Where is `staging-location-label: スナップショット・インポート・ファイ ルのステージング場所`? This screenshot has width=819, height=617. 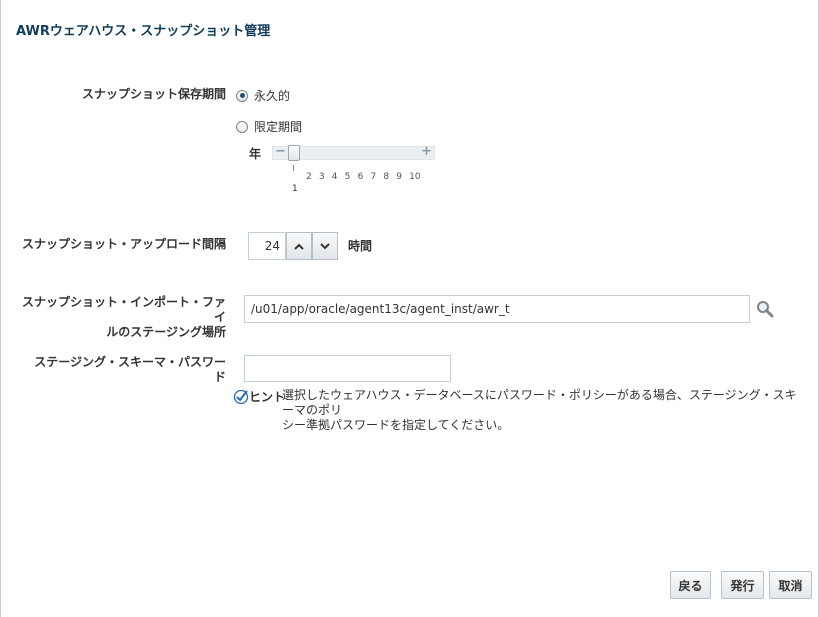 staging-location-label: スナップショット・インポート・ファイ ルのステージング場所 is located at coordinates (123, 317).